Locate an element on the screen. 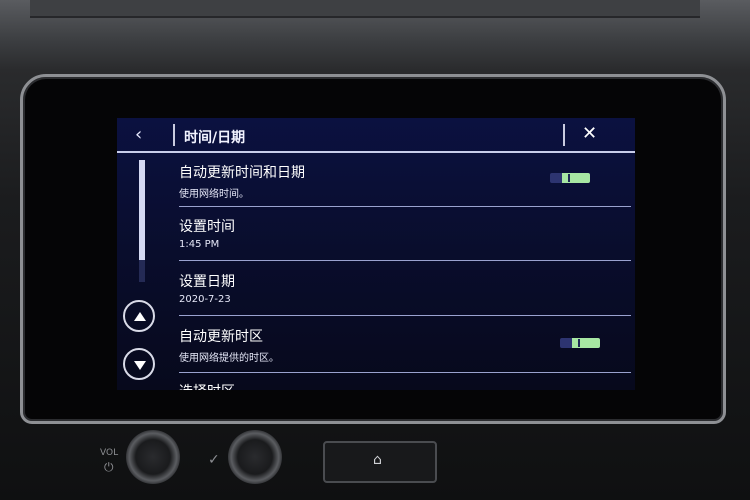 The image size is (750, 500). auto-timezone-toggle is located at coordinates (580, 343).